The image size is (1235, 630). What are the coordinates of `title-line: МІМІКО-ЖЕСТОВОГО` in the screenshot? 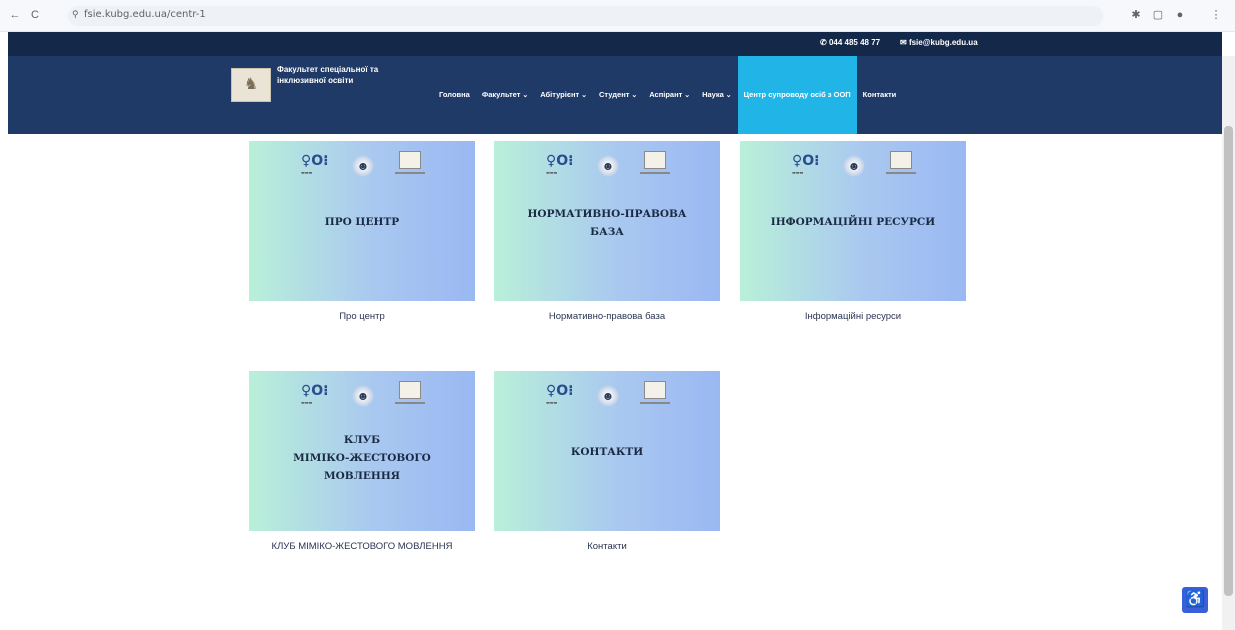 It's located at (362, 458).